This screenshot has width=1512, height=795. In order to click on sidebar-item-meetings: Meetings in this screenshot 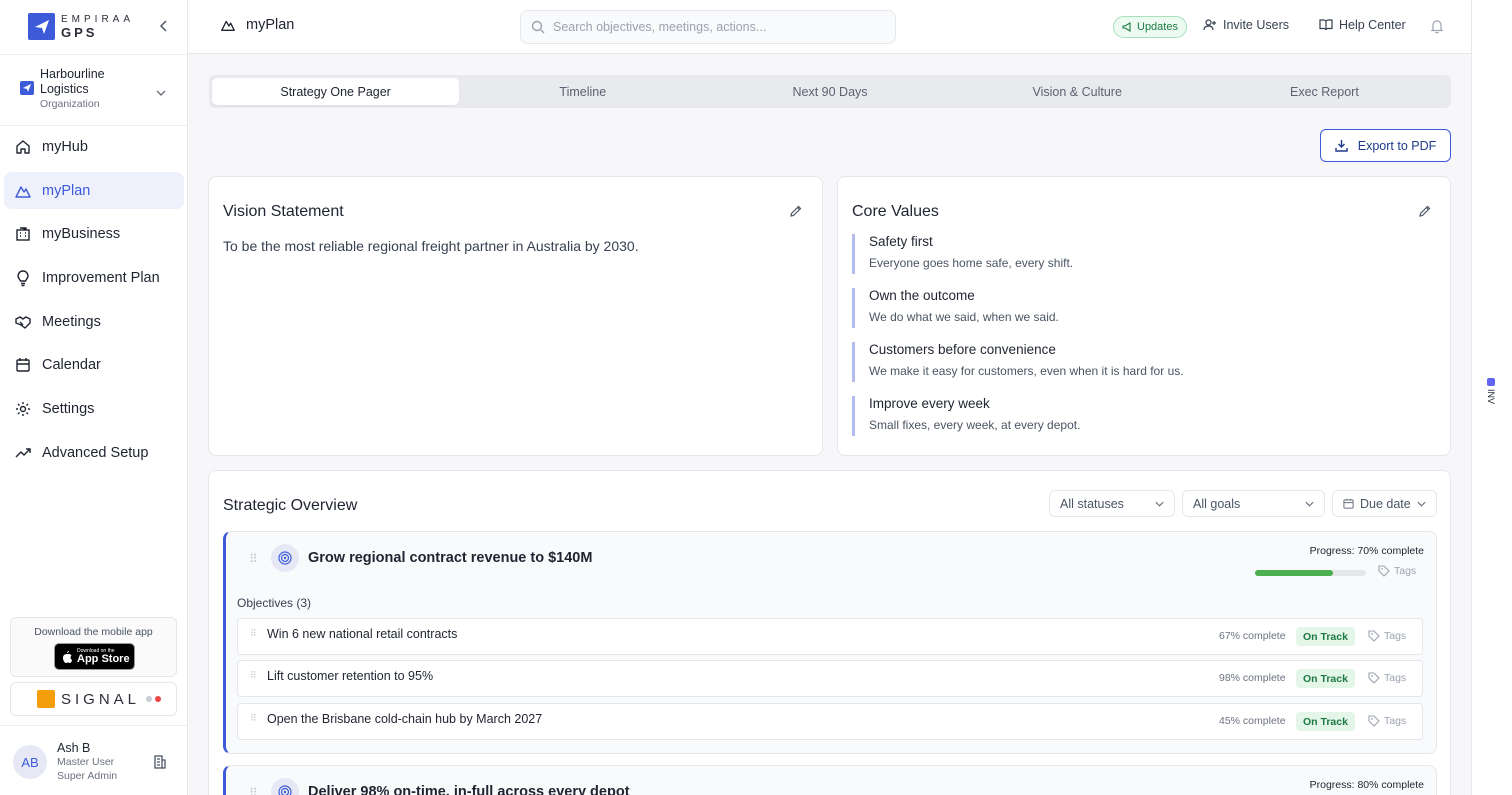, I will do `click(94, 321)`.